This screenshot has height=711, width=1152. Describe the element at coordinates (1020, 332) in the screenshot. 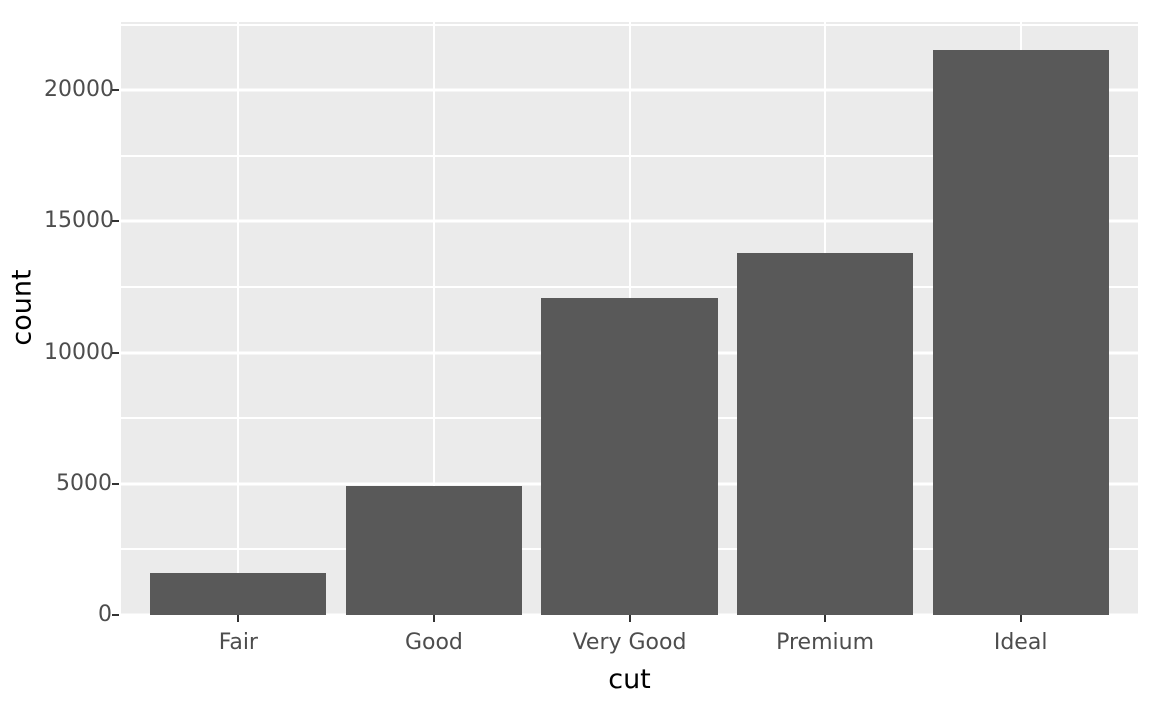

I see `bar-ideal` at that location.